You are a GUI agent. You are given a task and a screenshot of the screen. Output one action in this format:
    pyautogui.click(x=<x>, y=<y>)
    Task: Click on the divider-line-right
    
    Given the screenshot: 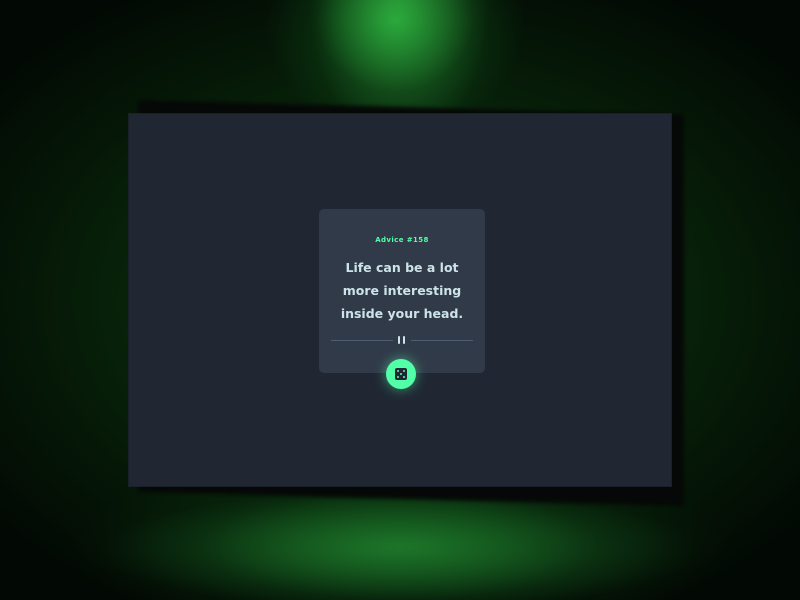 What is the action you would take?
    pyautogui.click(x=442, y=340)
    